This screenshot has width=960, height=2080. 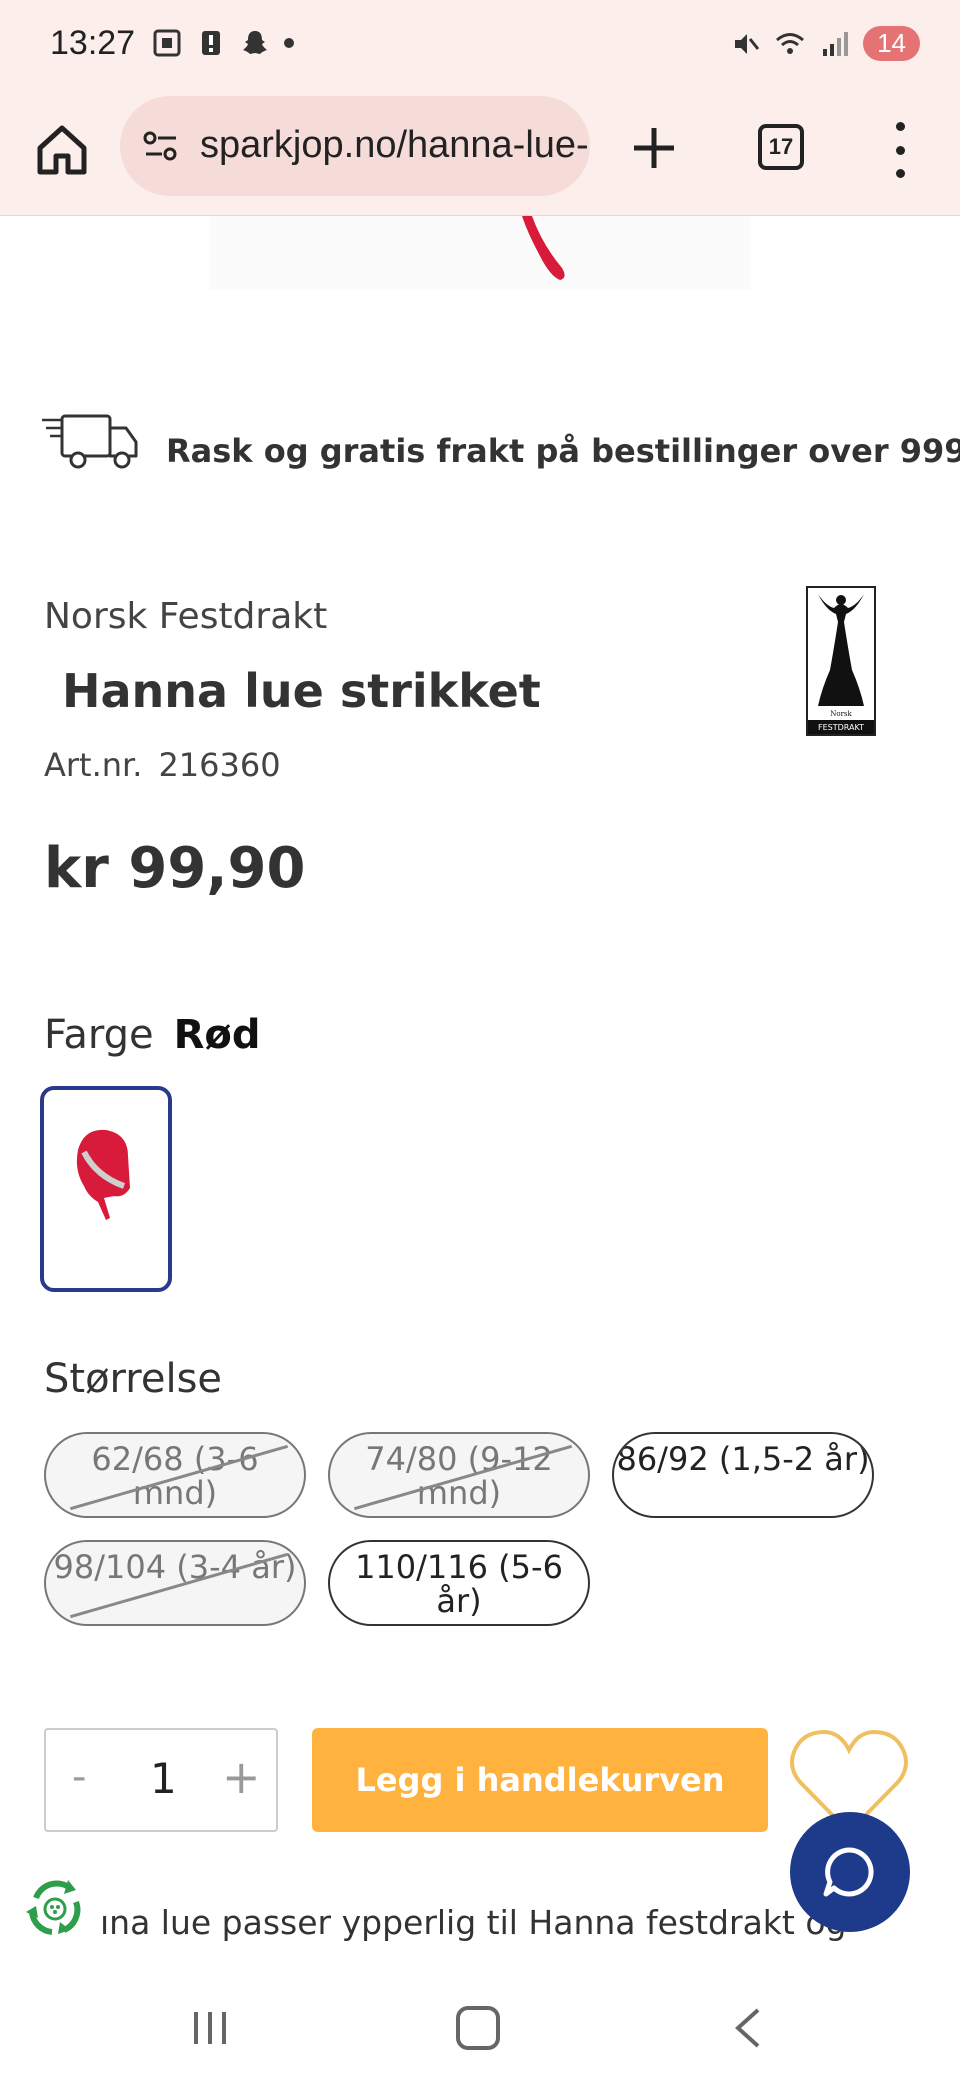 I want to click on size-label: Størrelse, so click(x=133, y=1379).